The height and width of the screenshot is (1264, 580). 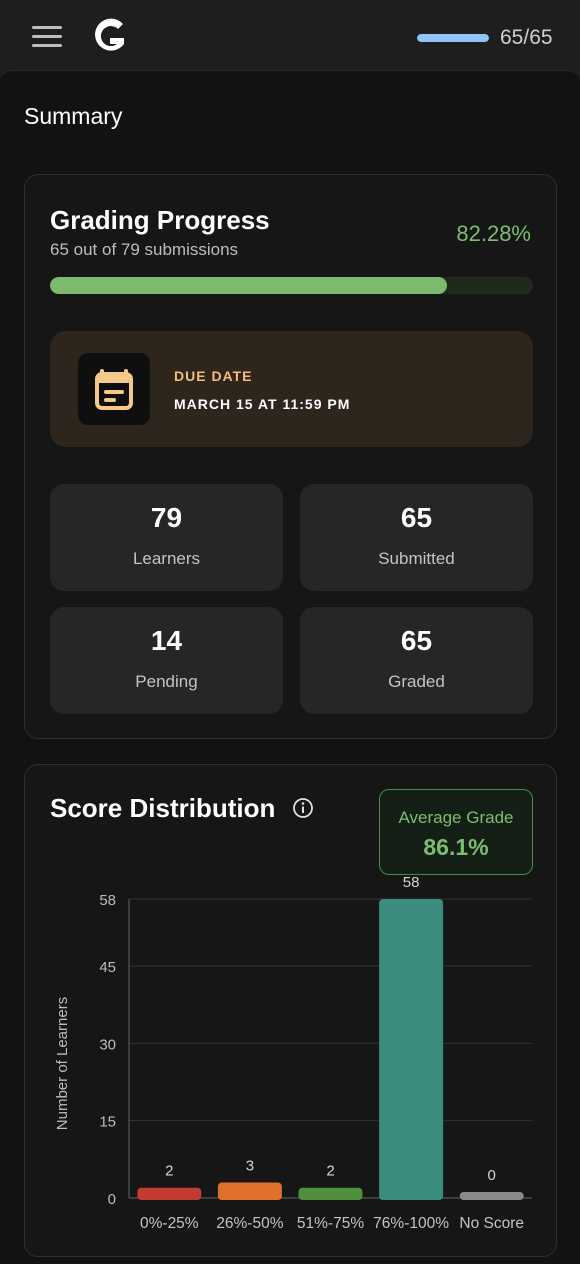 What do you see at coordinates (249, 285) in the screenshot?
I see `grading-progress-fill` at bounding box center [249, 285].